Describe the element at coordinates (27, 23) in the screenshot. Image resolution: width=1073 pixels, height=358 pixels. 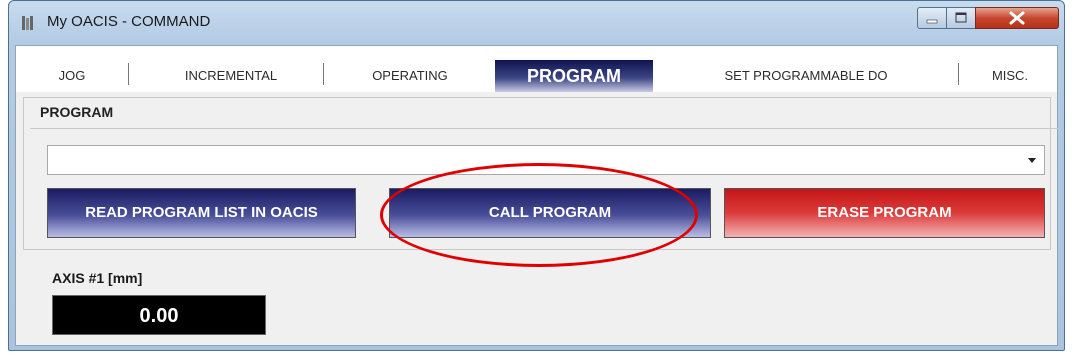
I see `app-icon` at that location.